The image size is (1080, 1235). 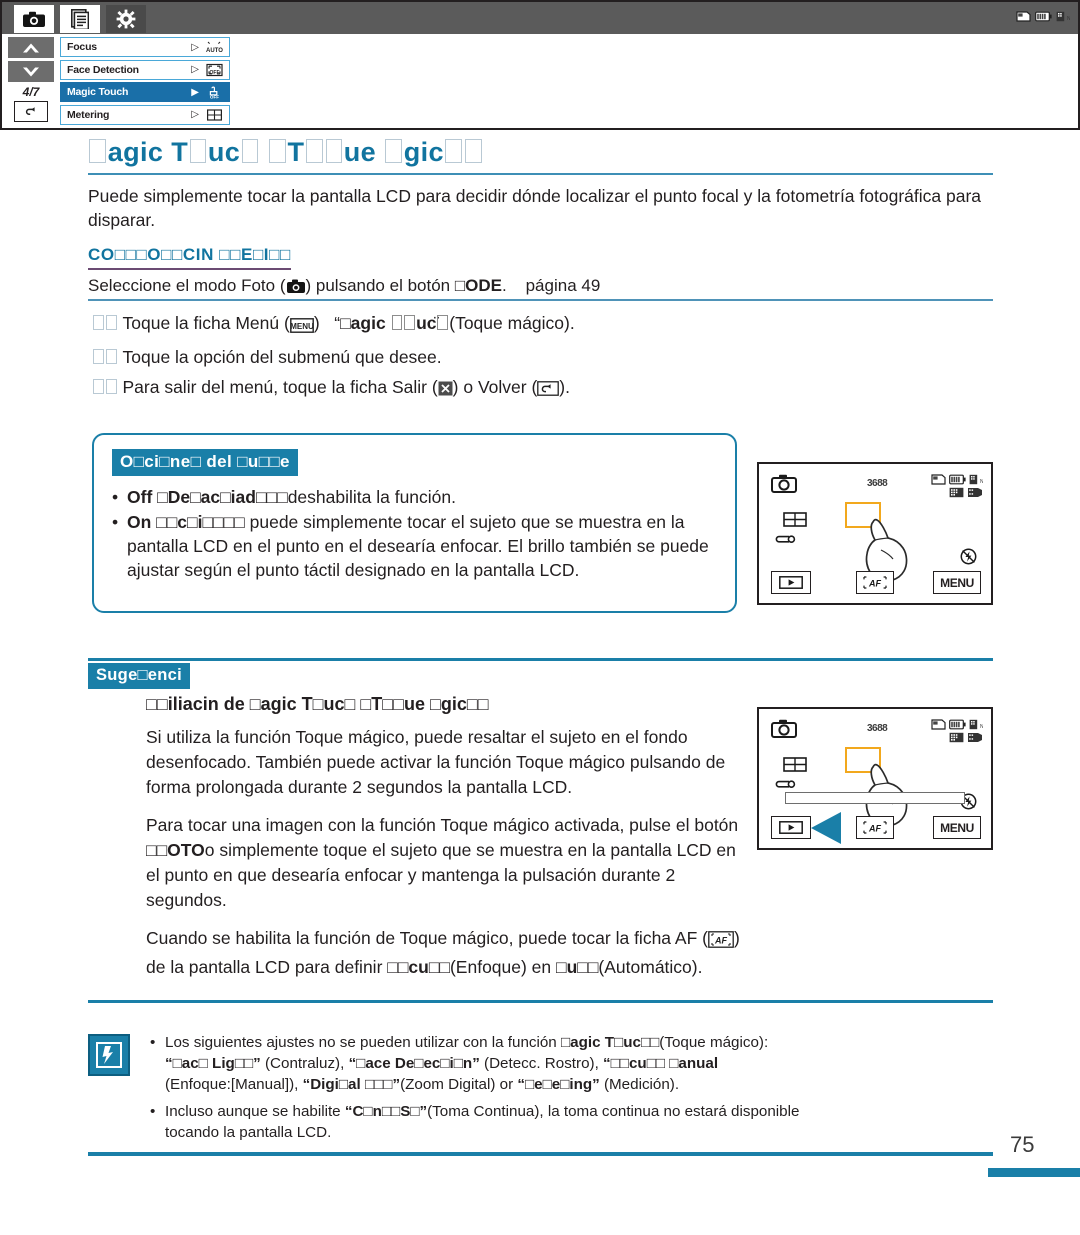 What do you see at coordinates (31, 92) in the screenshot?
I see `lcd-page-indicator: 4/7` at bounding box center [31, 92].